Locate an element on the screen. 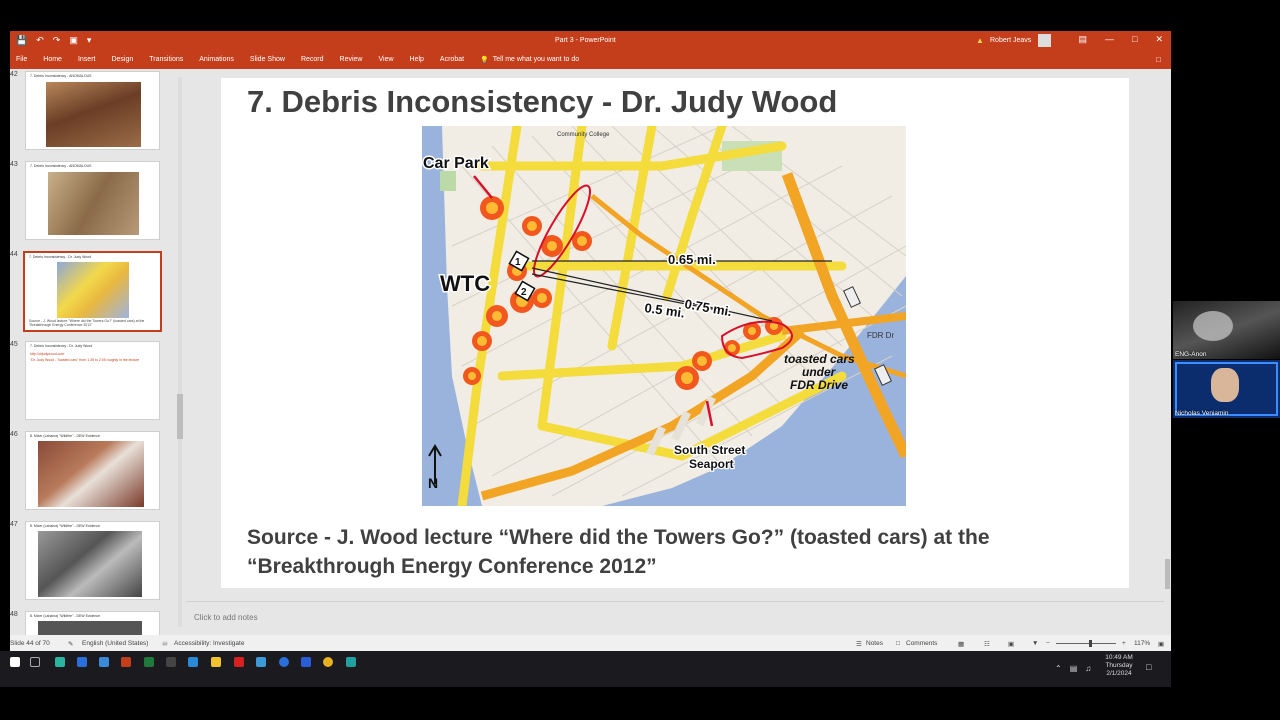 Image resolution: width=1280 pixels, height=720 pixels. video-tile-participant: Nicholas Veniamin is located at coordinates (1226, 389).